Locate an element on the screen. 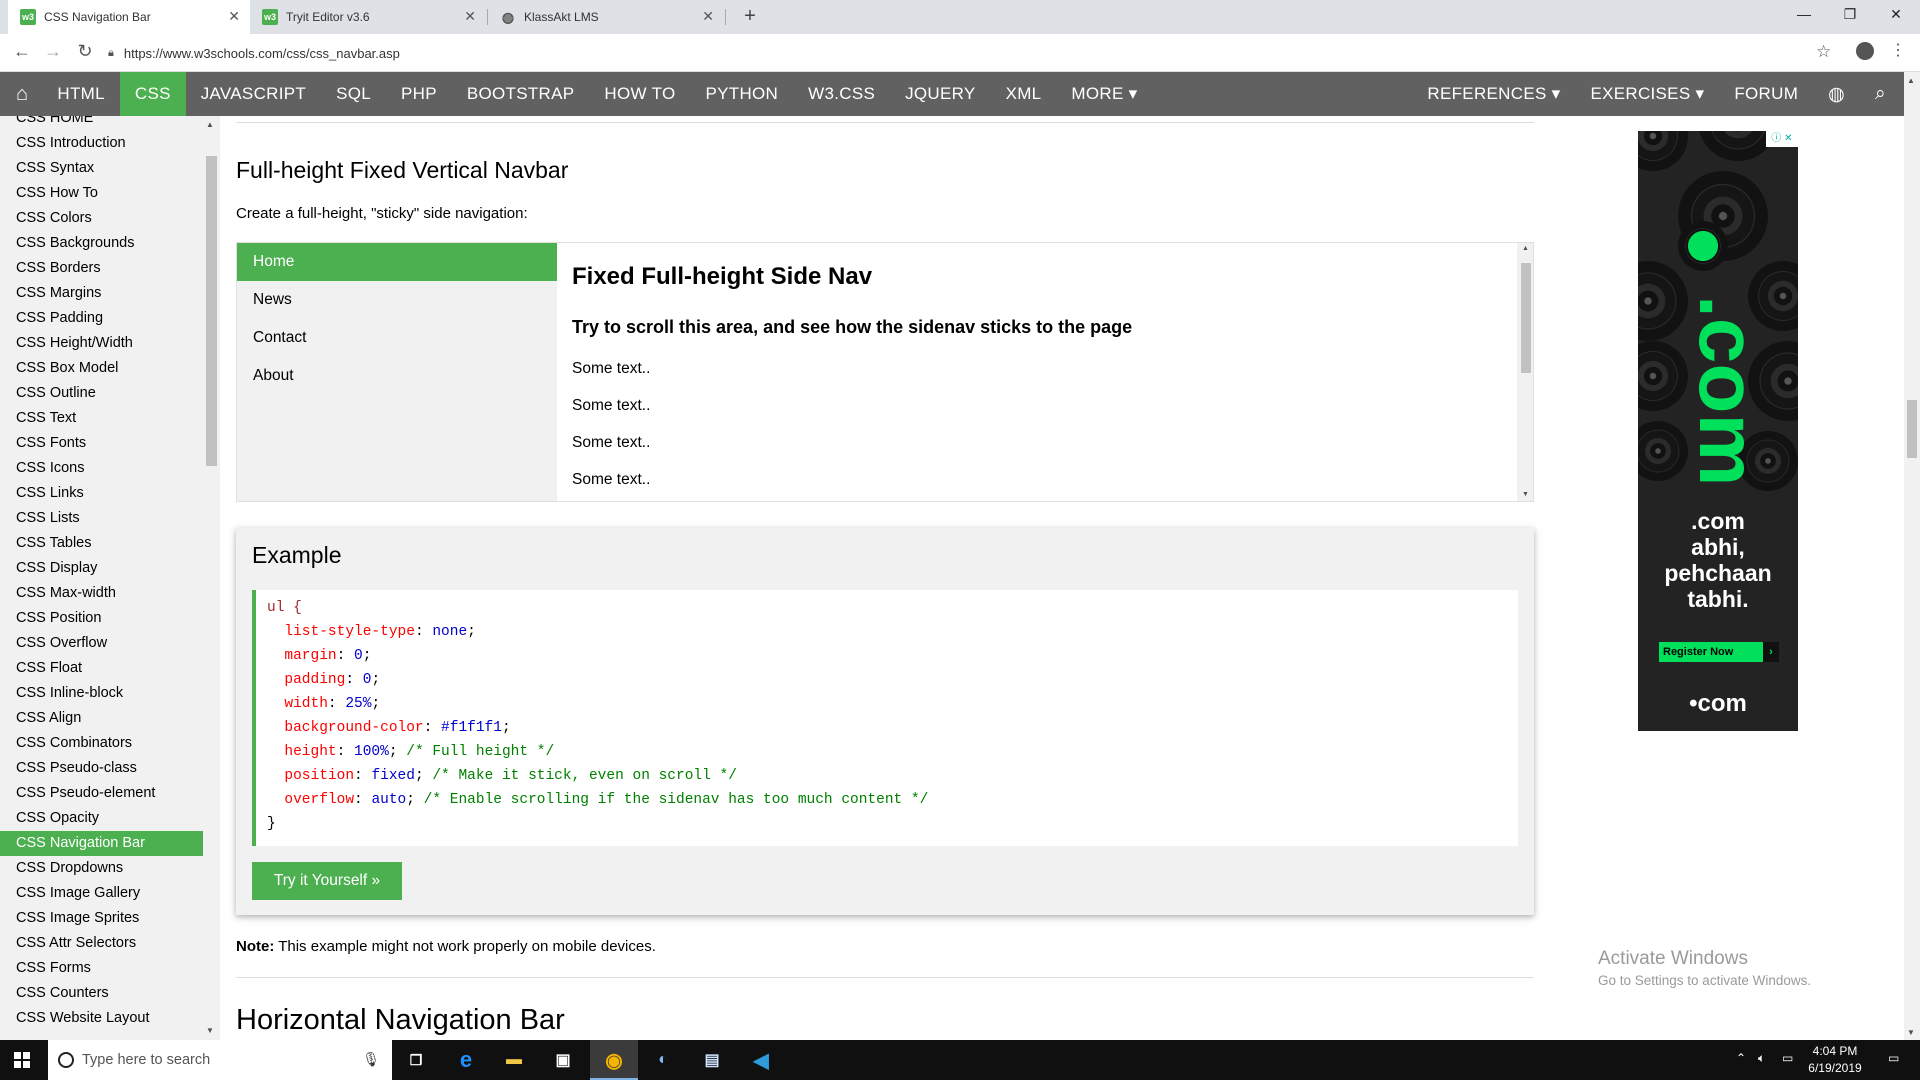 This screenshot has width=1920, height=1080. nav-w3css: W3.CSS is located at coordinates (841, 94).